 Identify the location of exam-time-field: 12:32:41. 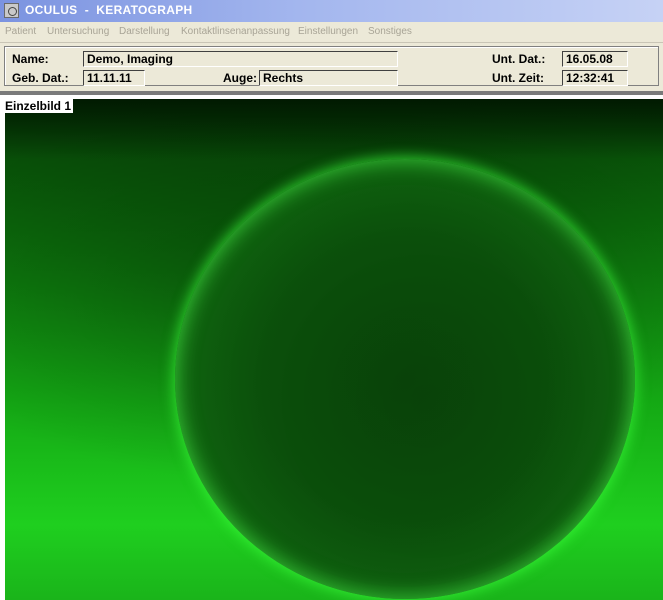
(595, 78).